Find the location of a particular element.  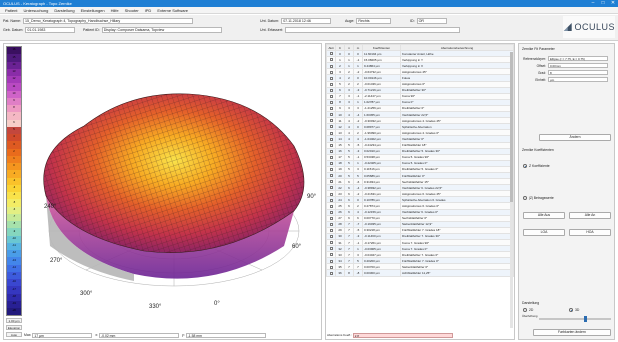

table-scrollbar is located at coordinates (511, 190).